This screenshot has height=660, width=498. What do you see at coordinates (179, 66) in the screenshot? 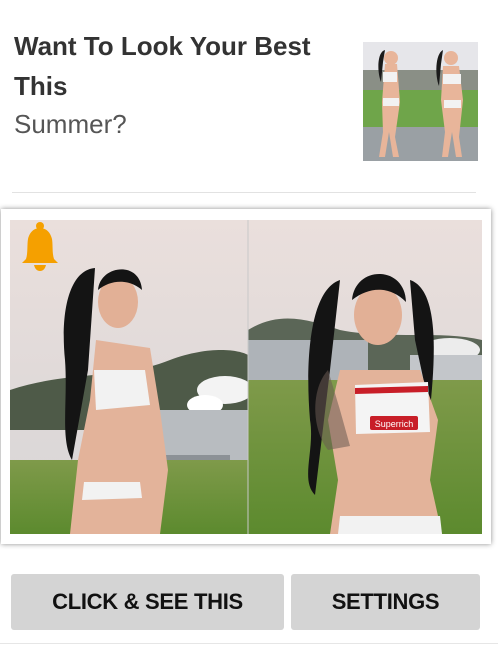
I see `ad-headline: Want To Look Your Best This` at bounding box center [179, 66].